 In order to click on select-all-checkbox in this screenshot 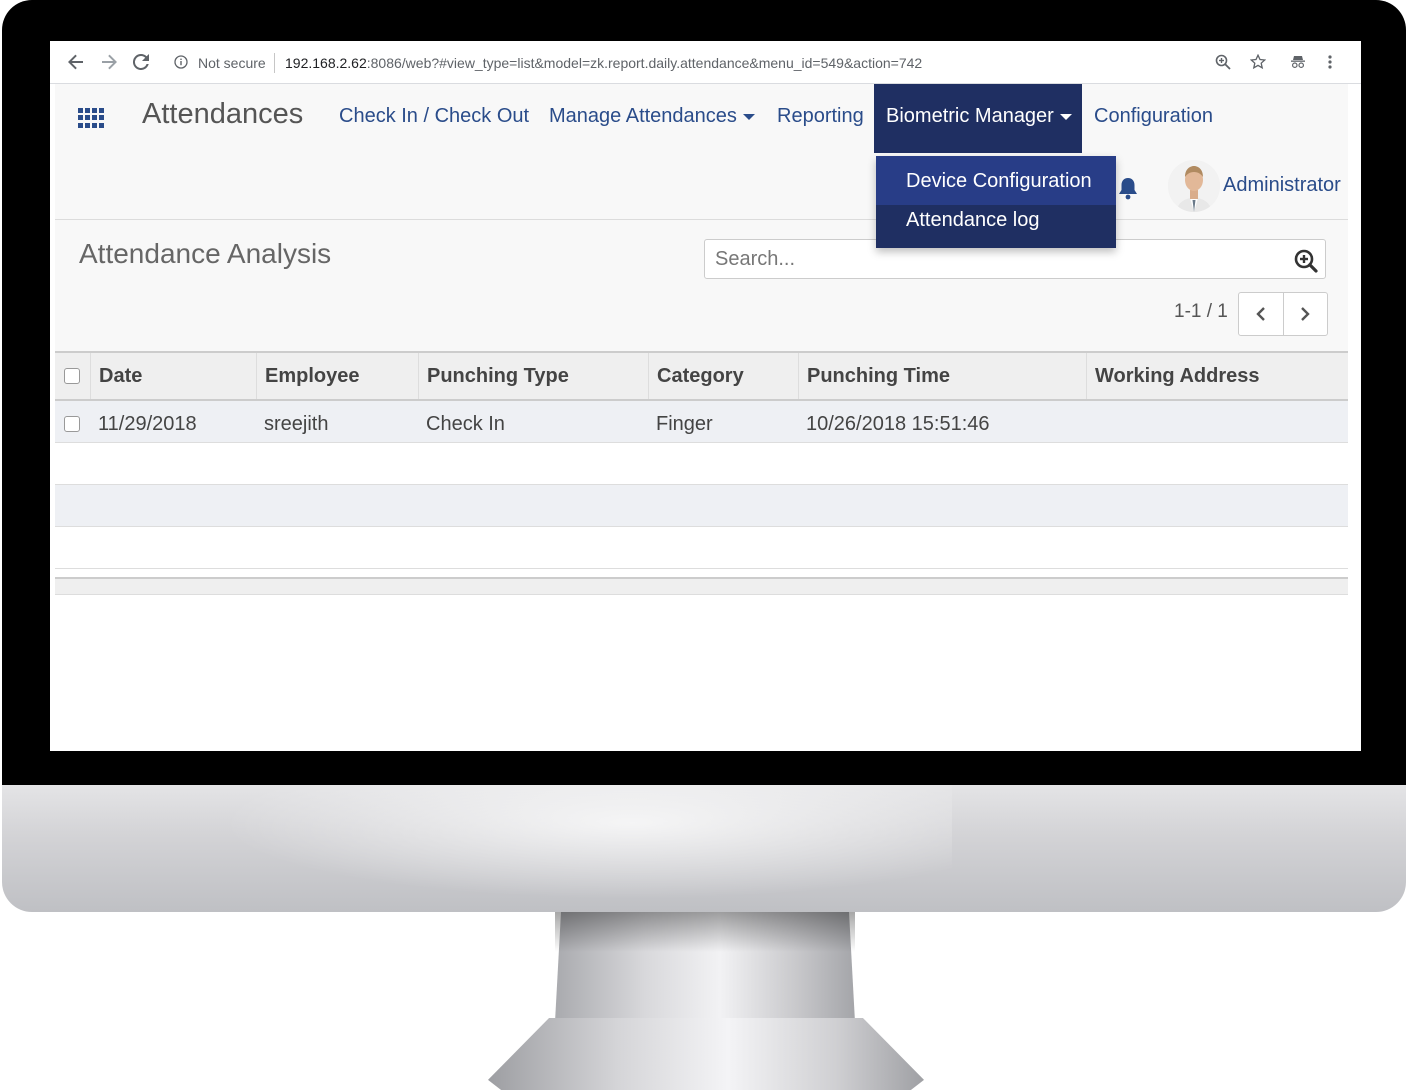, I will do `click(72, 376)`.